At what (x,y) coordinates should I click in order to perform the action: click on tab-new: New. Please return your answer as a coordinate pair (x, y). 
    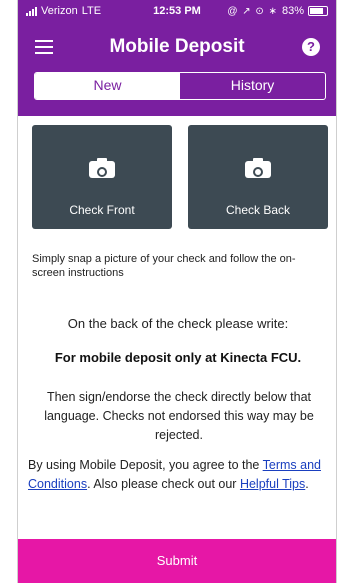
    Looking at the image, I should click on (107, 86).